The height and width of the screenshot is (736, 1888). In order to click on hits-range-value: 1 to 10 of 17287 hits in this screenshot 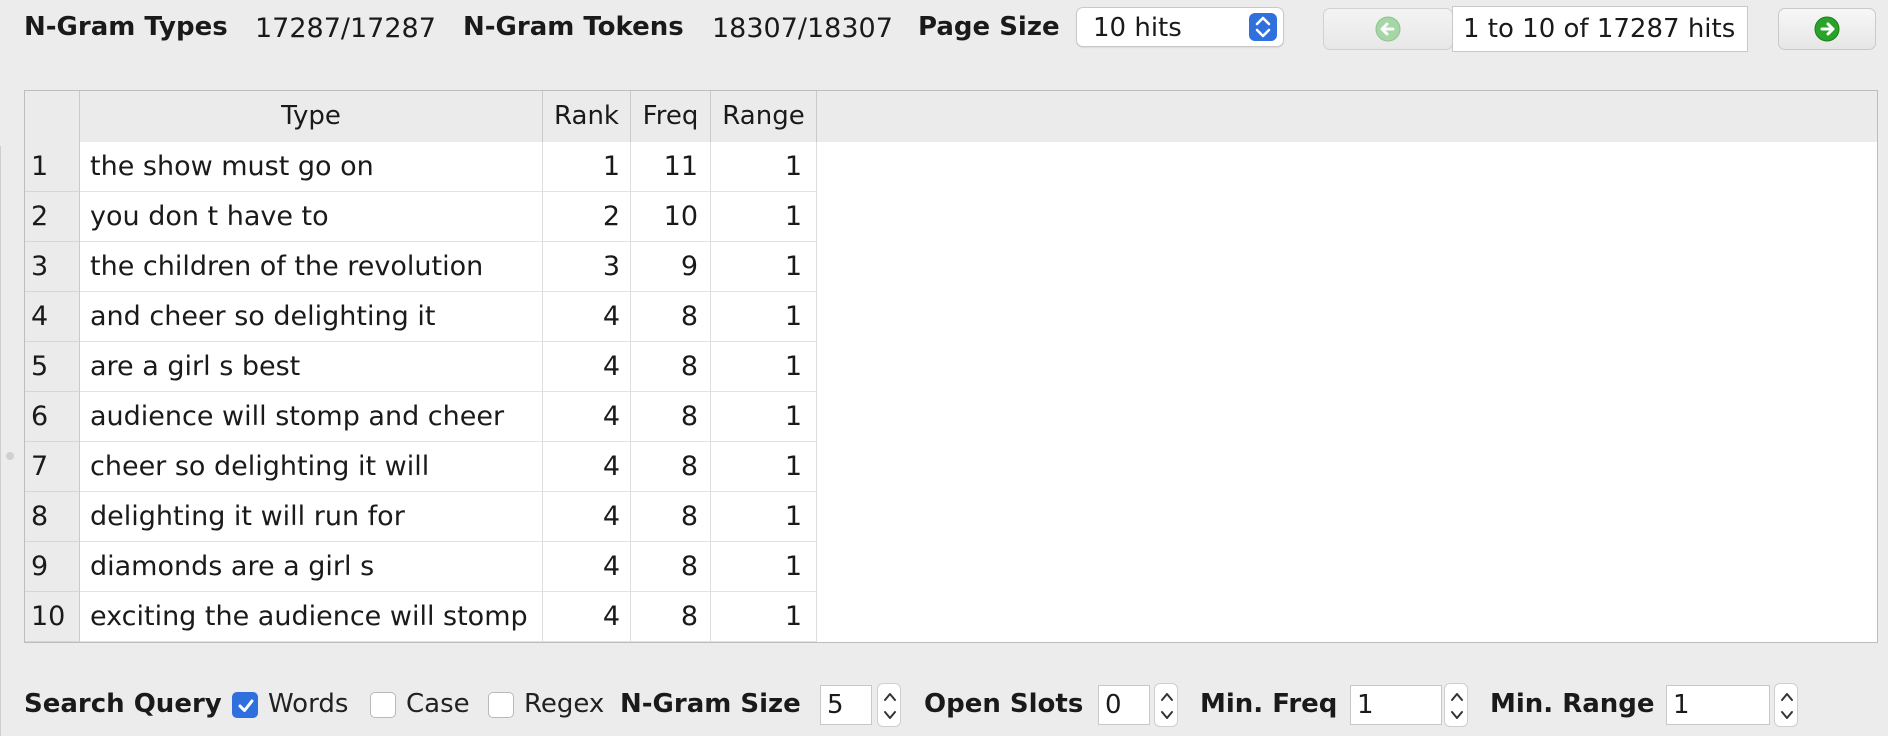, I will do `click(1599, 29)`.